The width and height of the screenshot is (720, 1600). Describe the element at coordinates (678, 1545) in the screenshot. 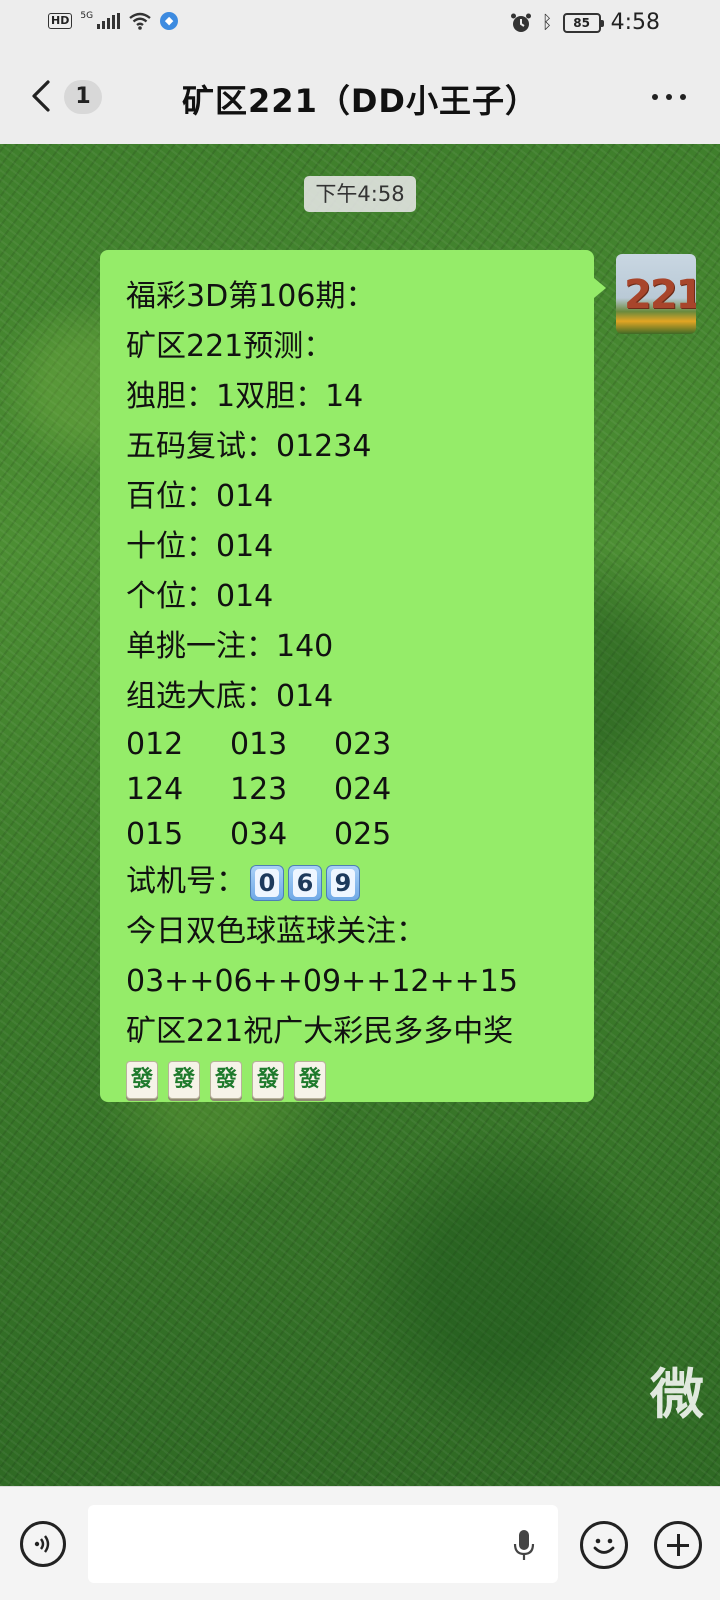

I see `add-icon` at that location.